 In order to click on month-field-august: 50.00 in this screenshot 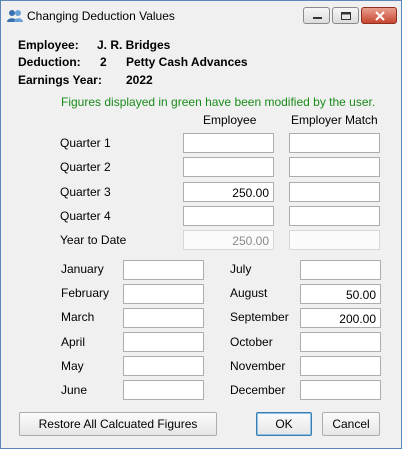, I will do `click(340, 294)`.